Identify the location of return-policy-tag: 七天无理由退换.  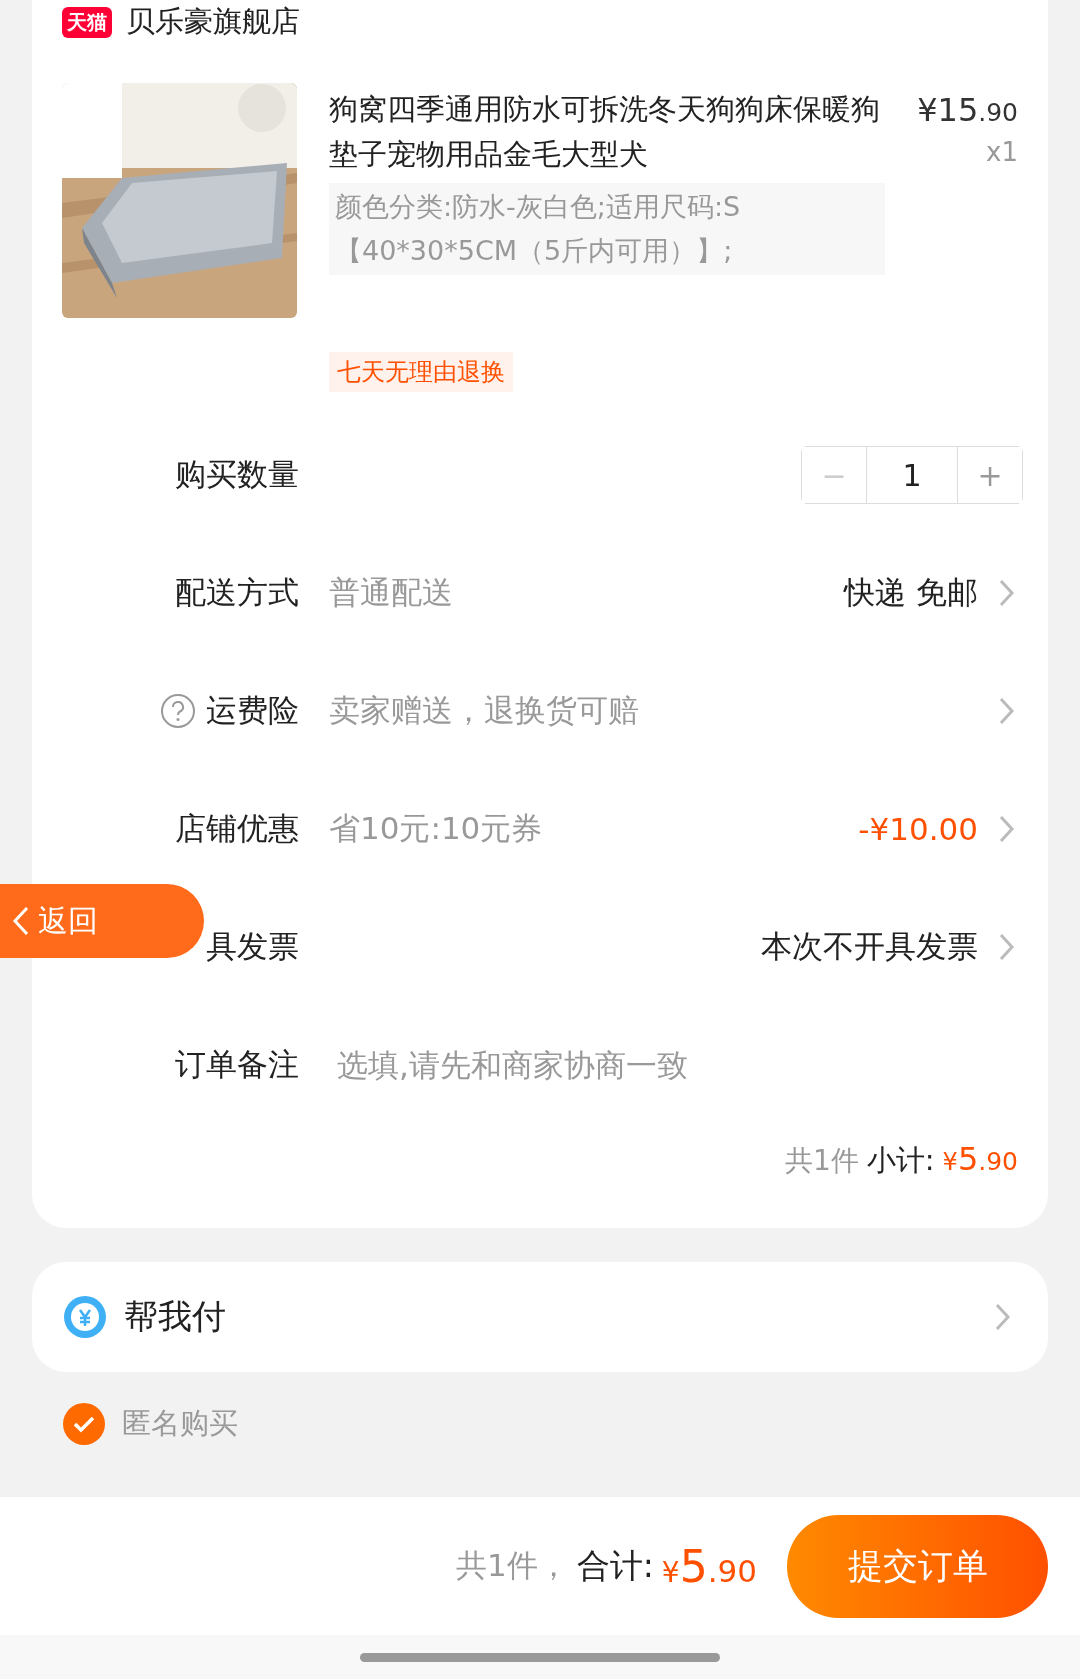
(421, 372).